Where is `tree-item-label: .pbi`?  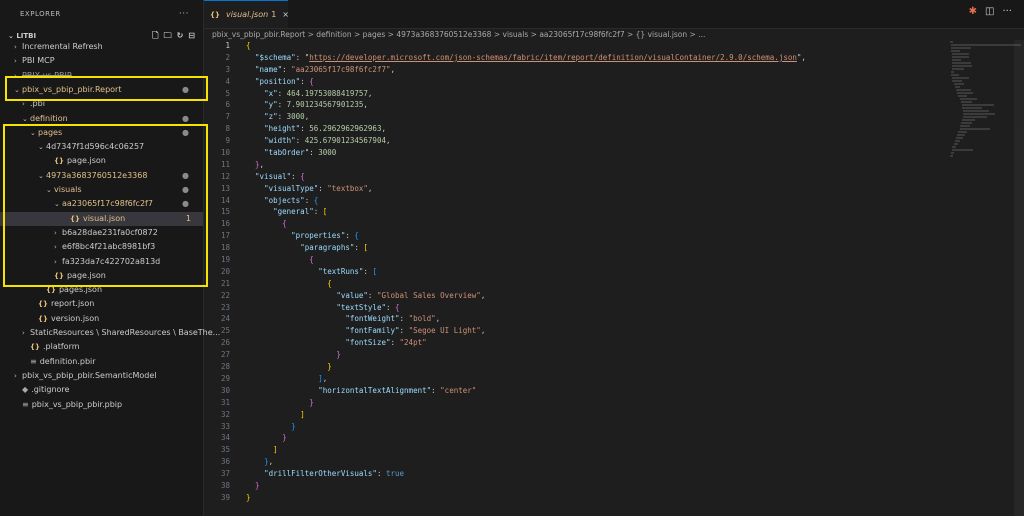
tree-item-label: .pbi is located at coordinates (37, 104).